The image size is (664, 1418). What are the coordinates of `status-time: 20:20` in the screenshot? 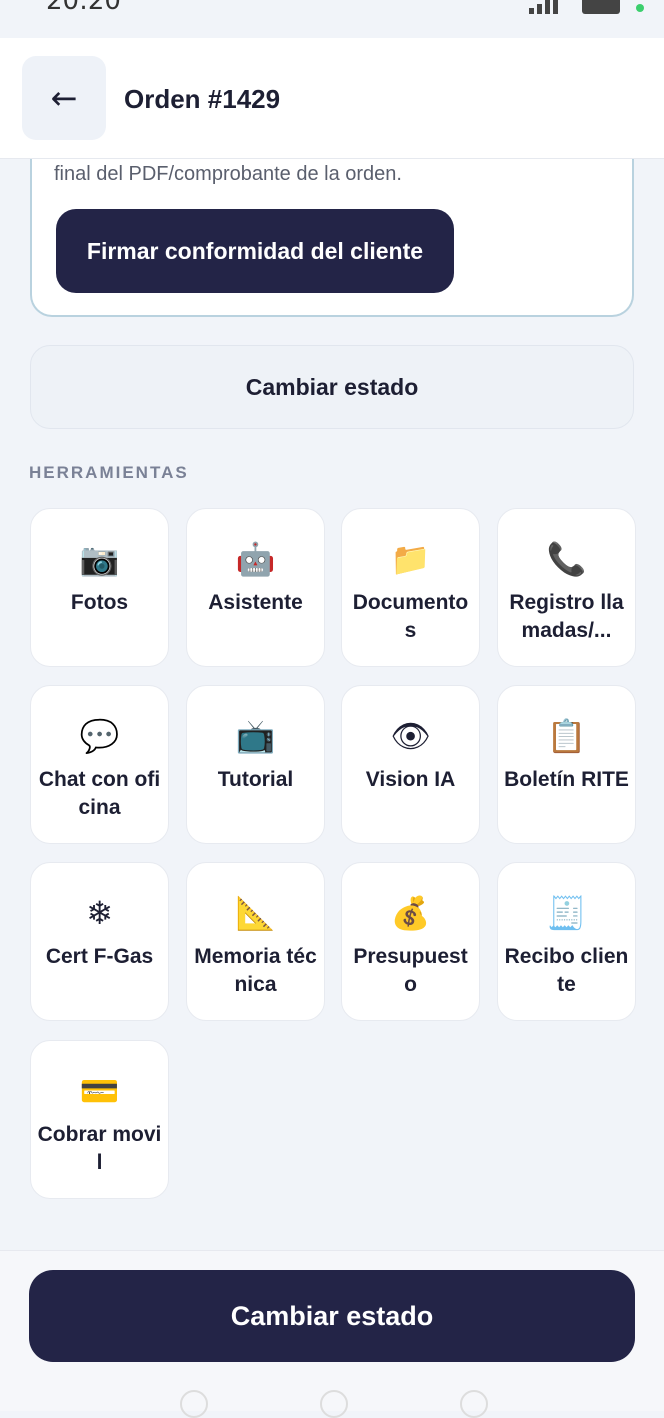 It's located at (83, 8).